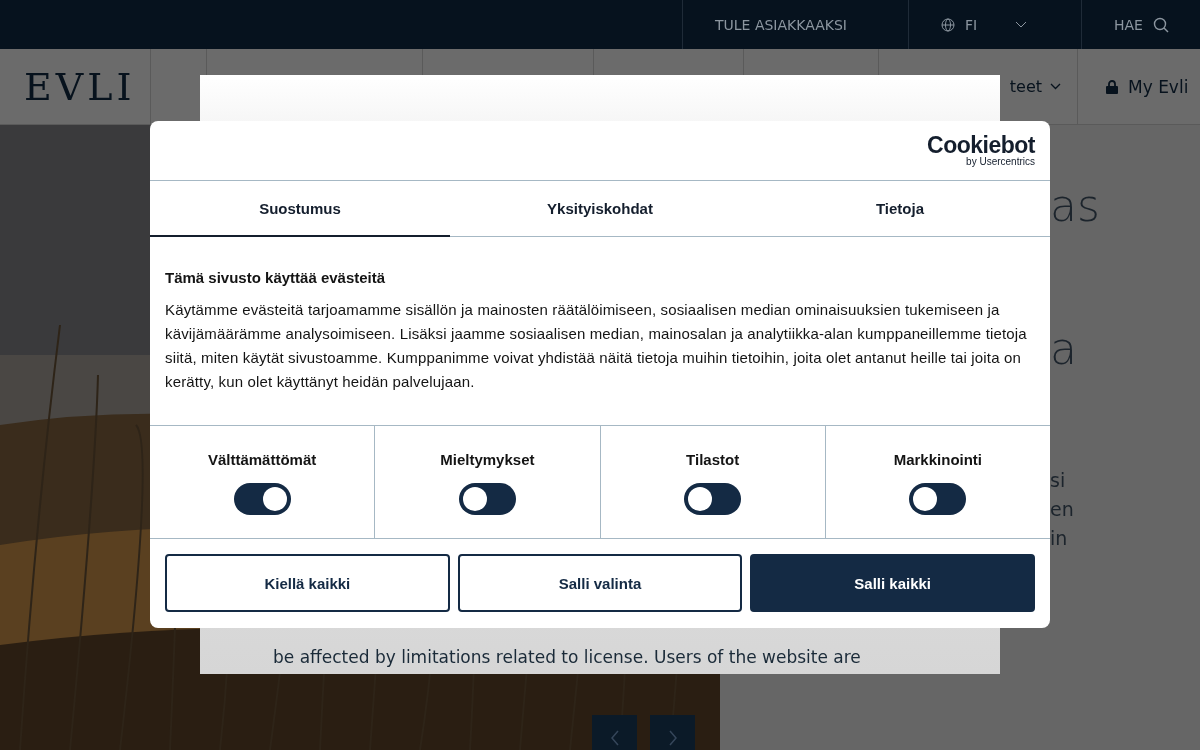  I want to click on tab: Yksityiskohdat, so click(600, 209).